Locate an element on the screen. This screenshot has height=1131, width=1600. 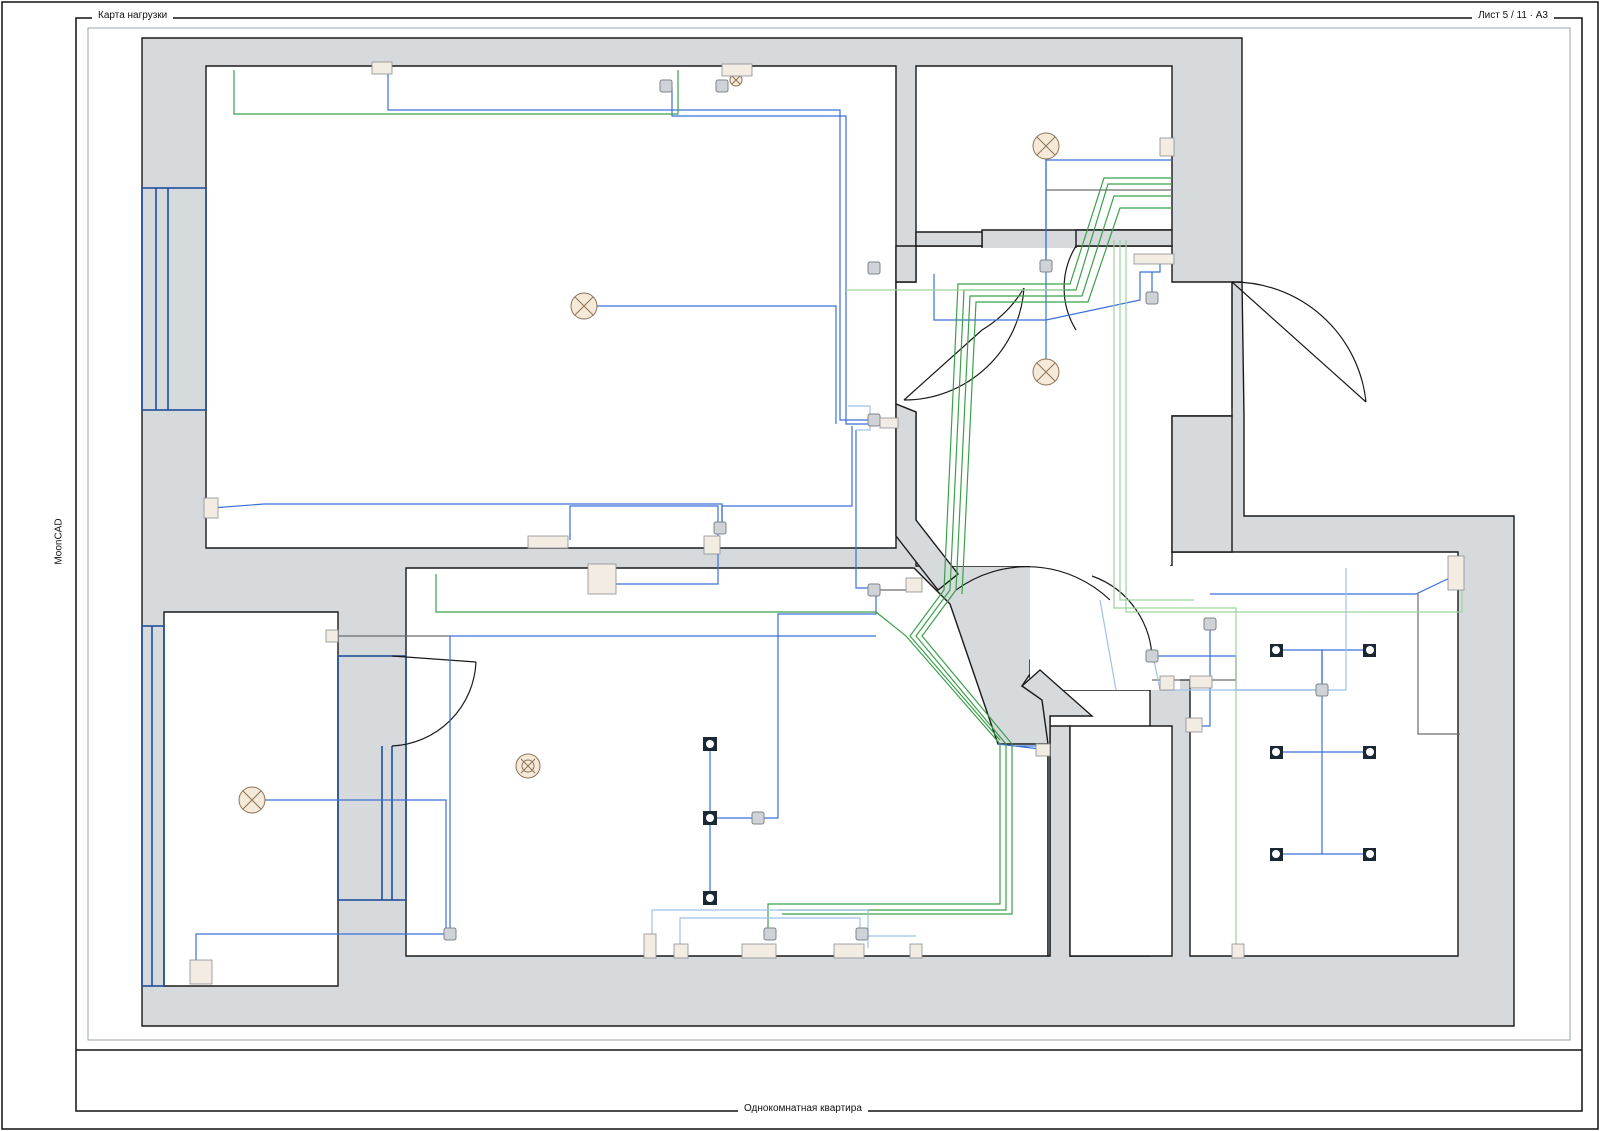
page-info: Лист 5 / 11 · А3 is located at coordinates (1513, 15).